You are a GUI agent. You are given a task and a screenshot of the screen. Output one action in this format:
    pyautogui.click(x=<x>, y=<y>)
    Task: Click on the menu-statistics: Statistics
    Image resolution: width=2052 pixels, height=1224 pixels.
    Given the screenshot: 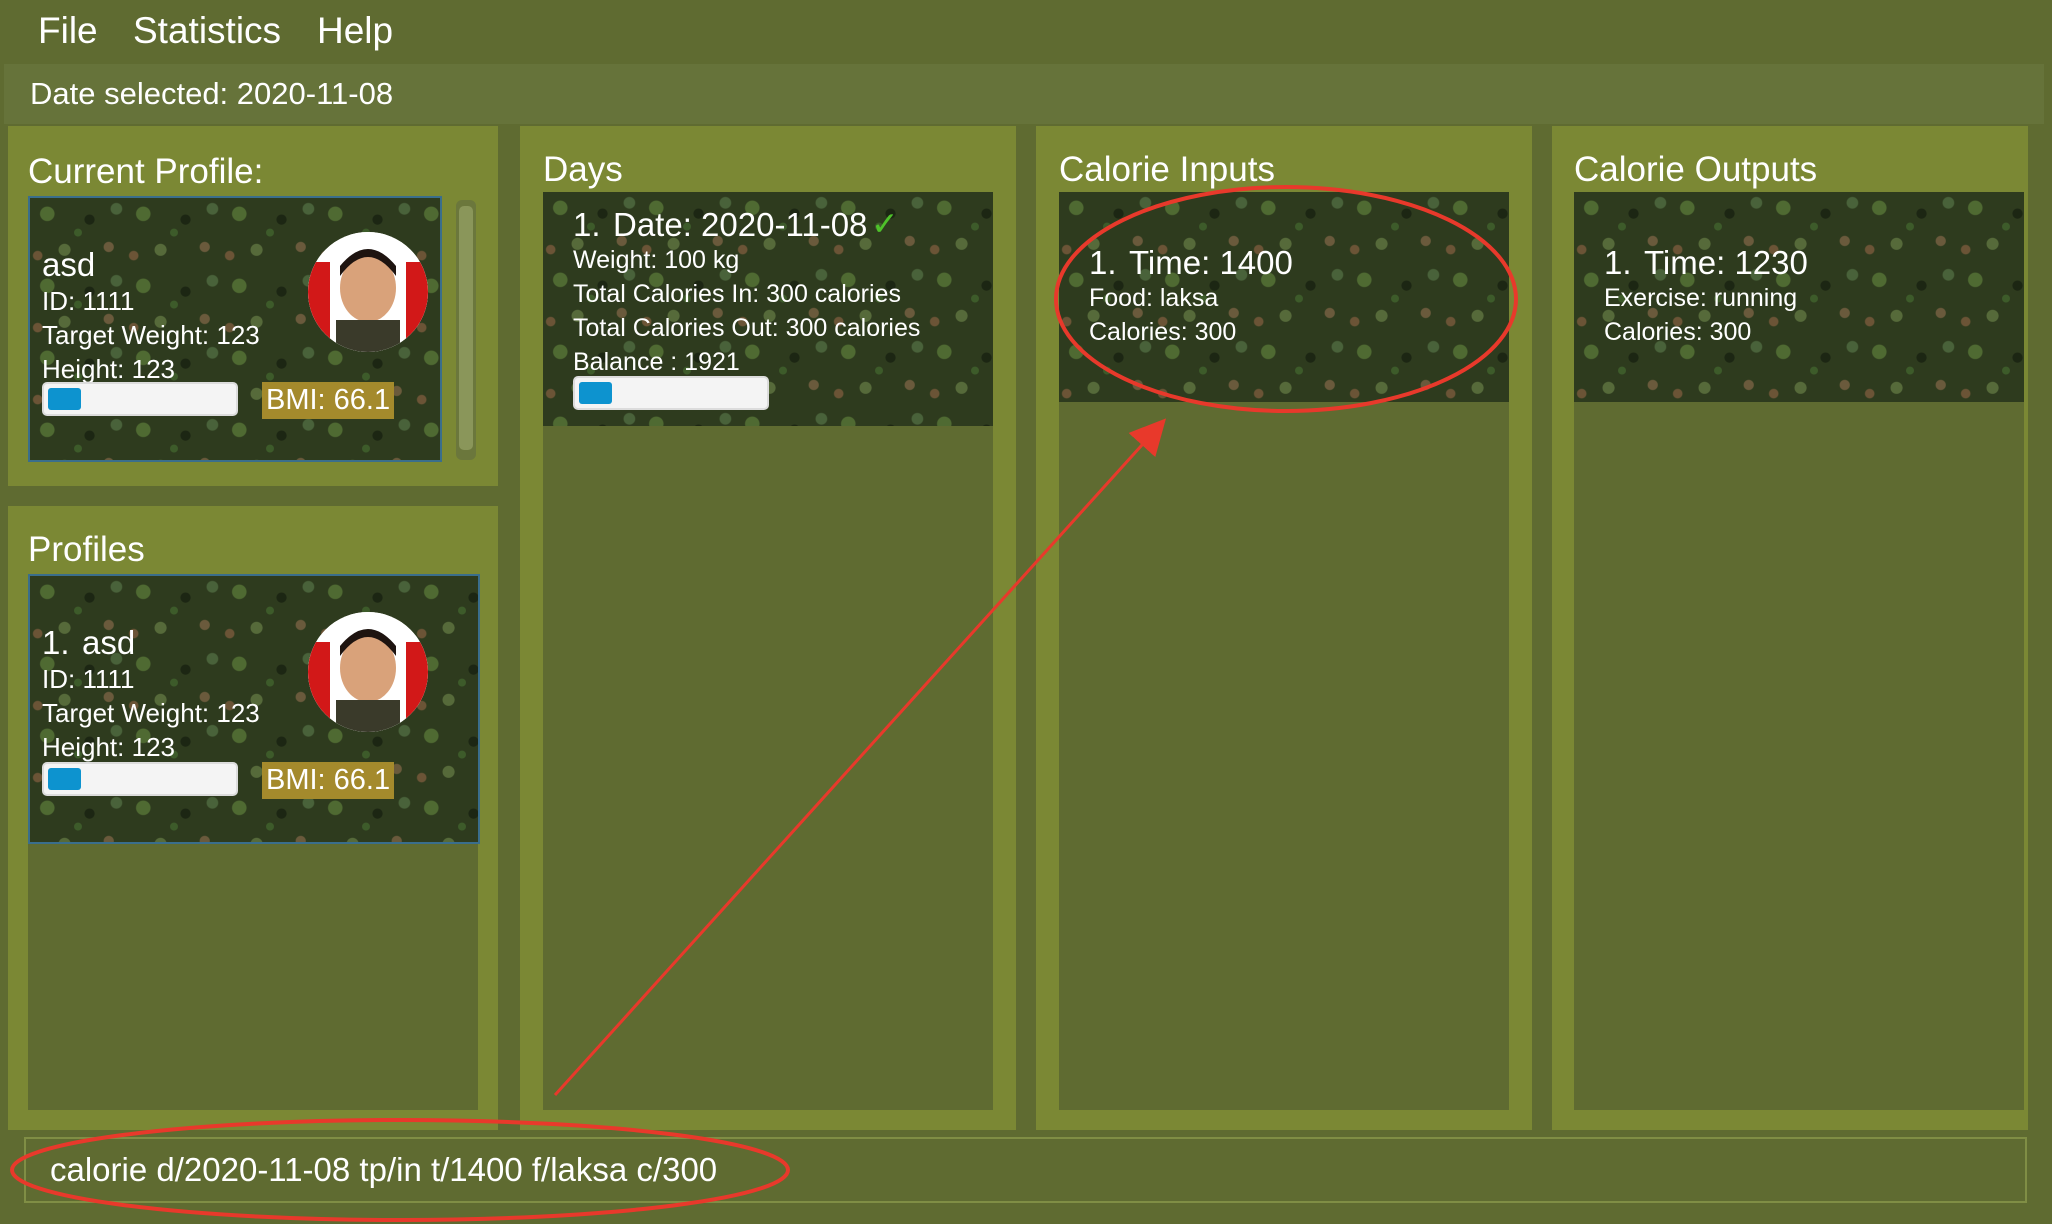 What is the action you would take?
    pyautogui.click(x=207, y=31)
    